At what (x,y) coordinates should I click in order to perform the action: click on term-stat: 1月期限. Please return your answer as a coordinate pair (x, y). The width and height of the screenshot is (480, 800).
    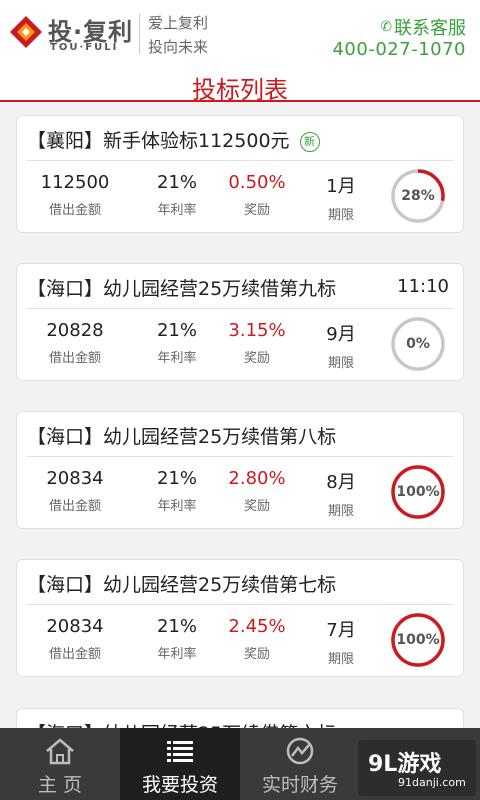
    Looking at the image, I should click on (341, 197).